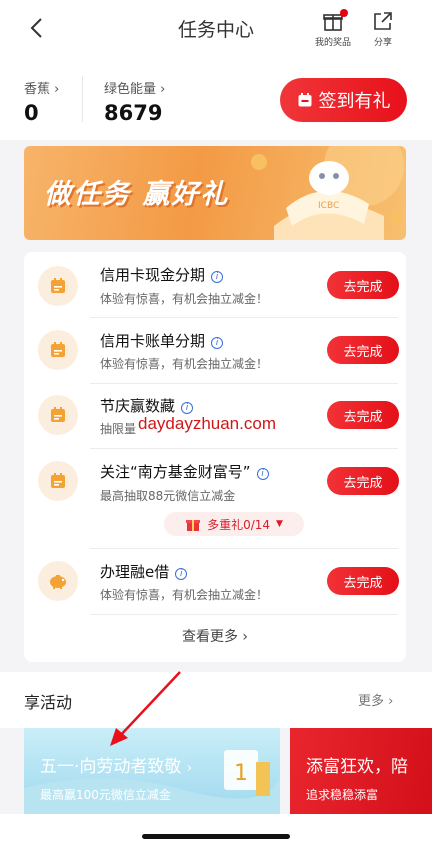 The image size is (432, 850). I want to click on piggy-bank-icon, so click(58, 581).